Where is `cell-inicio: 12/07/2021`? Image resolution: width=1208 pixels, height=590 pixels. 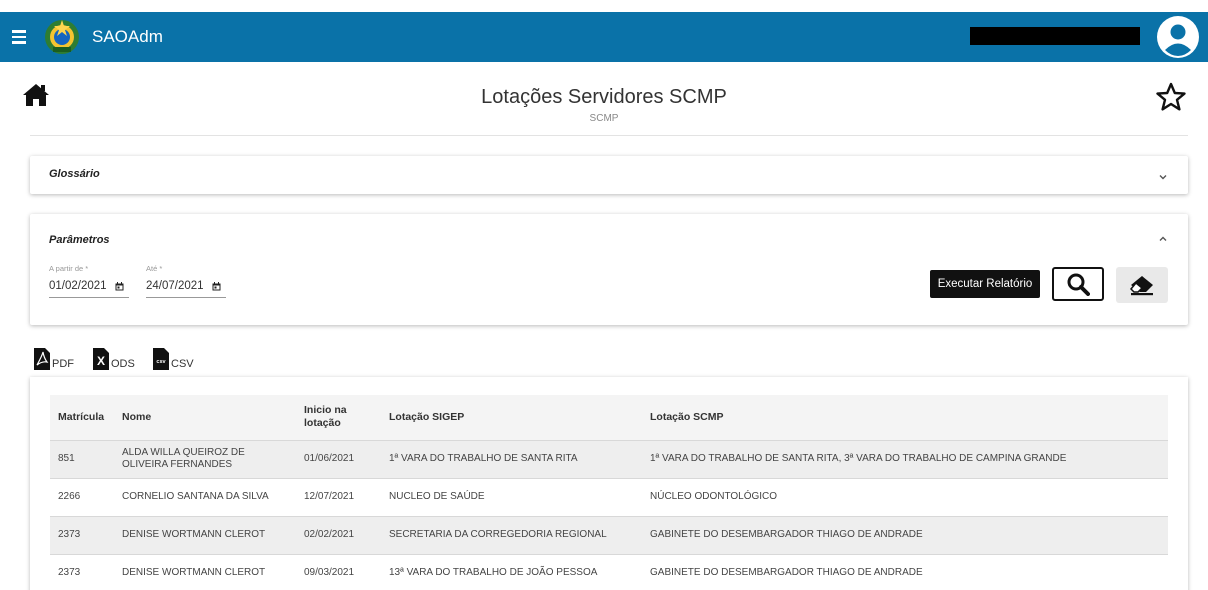
cell-inicio: 12/07/2021 is located at coordinates (338, 496).